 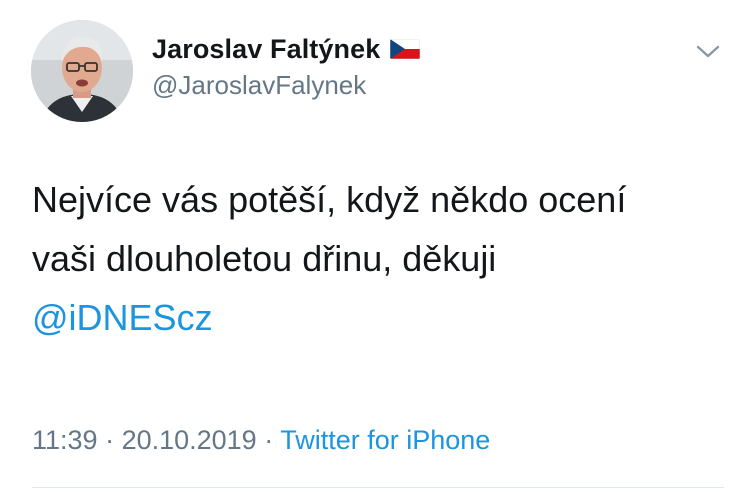 I want to click on mention-link: @iDNEScz, so click(x=122, y=317).